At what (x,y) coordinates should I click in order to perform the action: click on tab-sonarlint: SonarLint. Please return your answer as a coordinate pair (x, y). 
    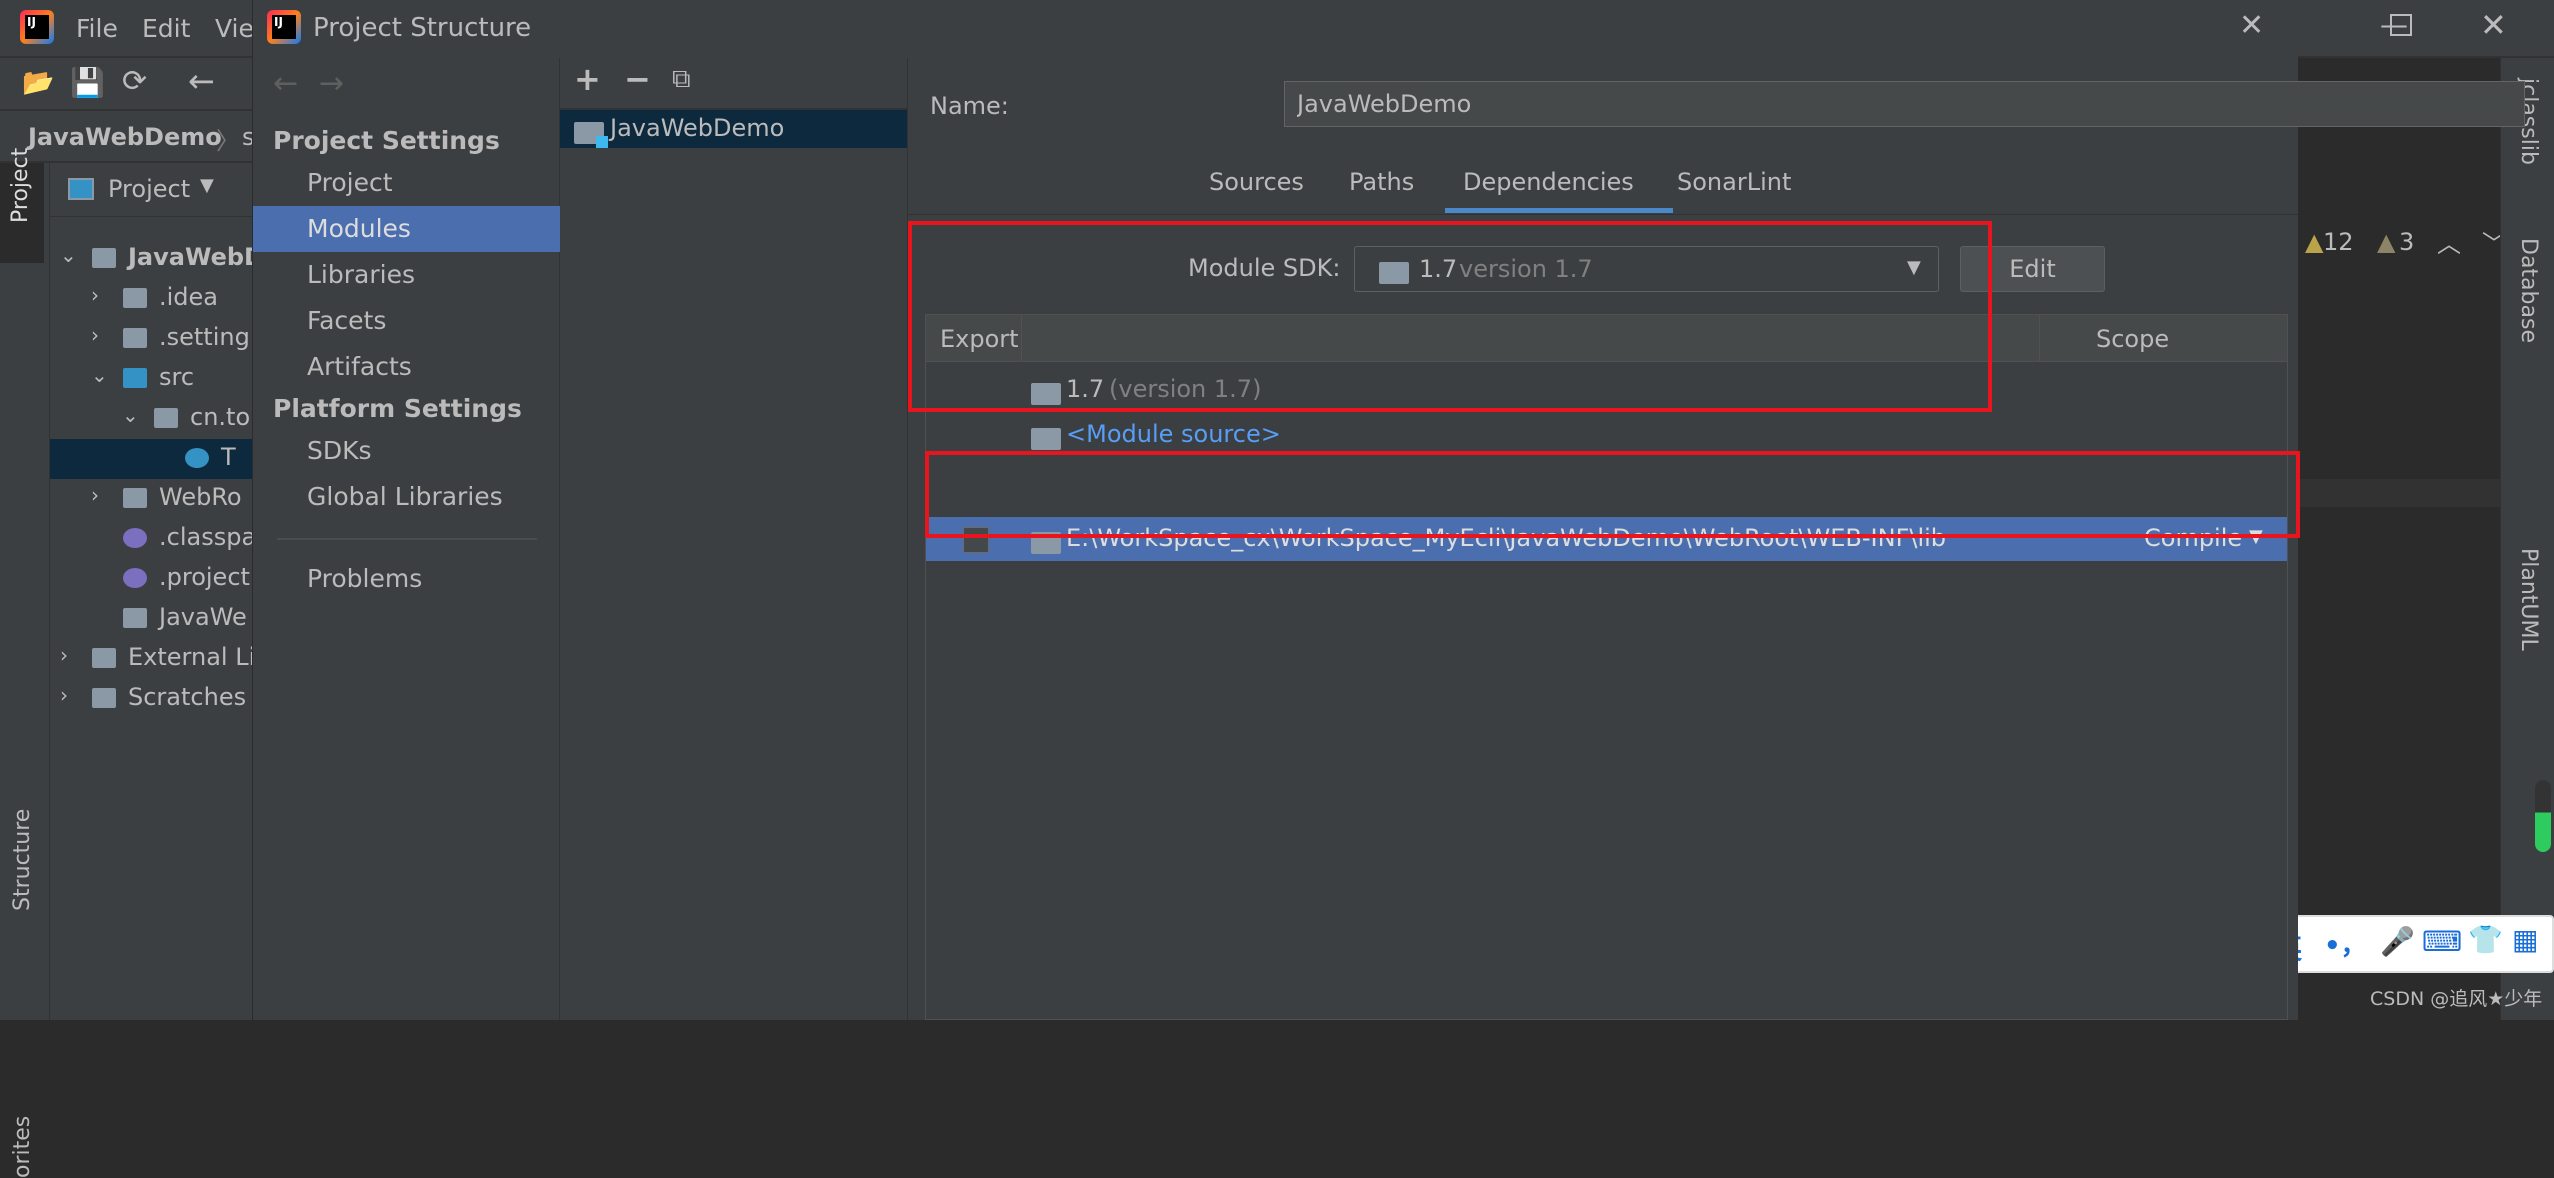
    Looking at the image, I should click on (1734, 182).